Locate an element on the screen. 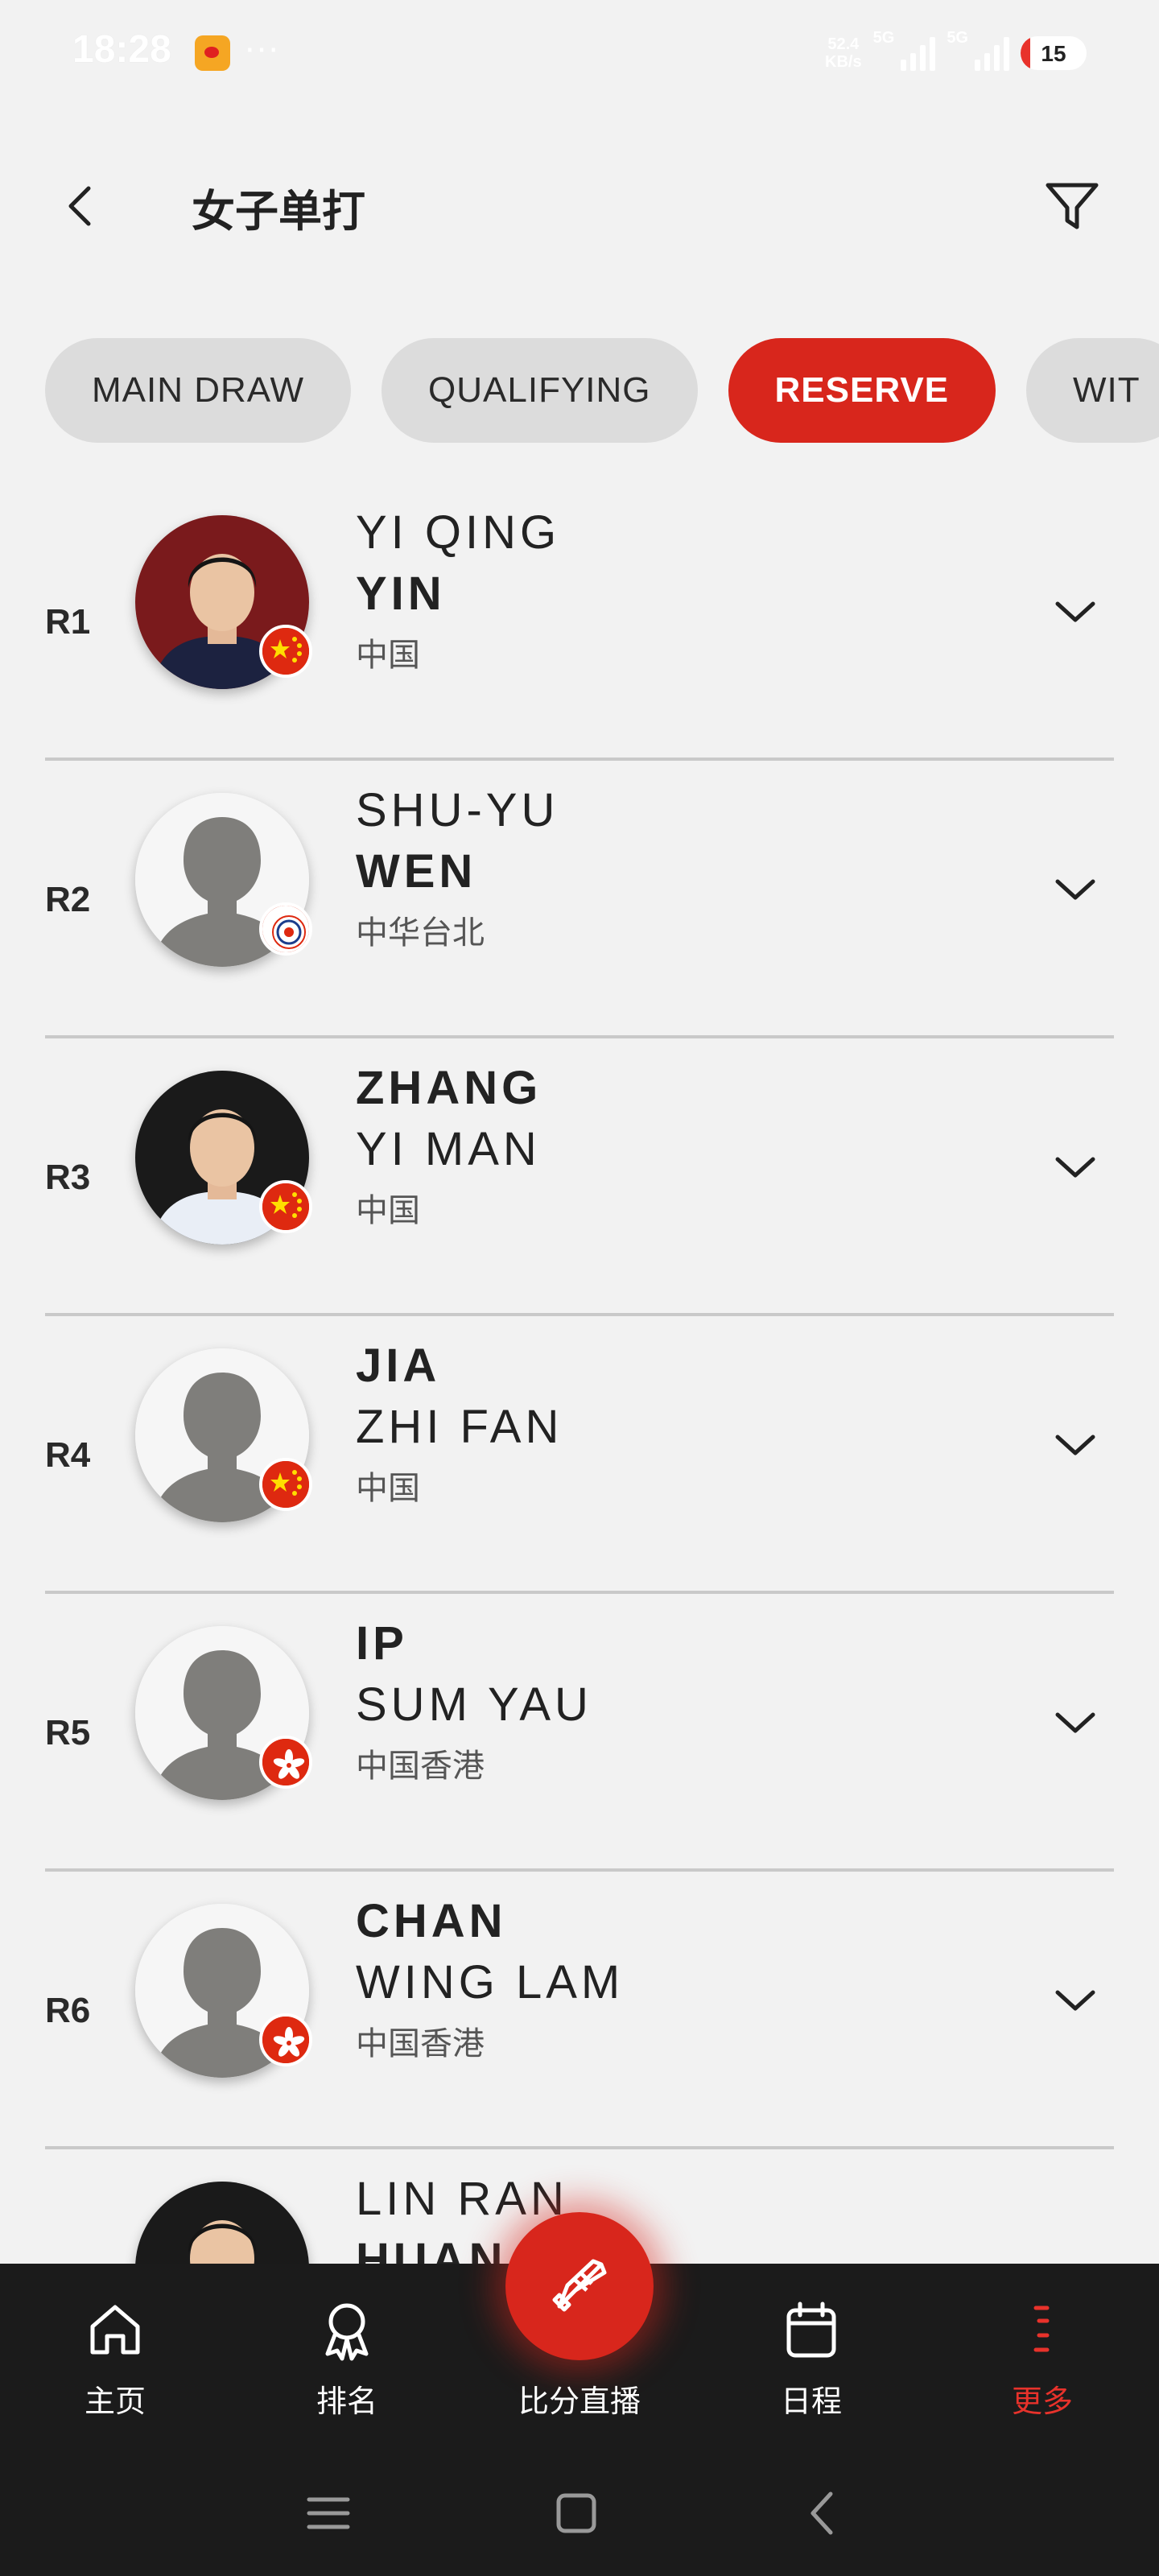 The image size is (1159, 2576). player-row: R2 SHU-YU WEN 中华台北 is located at coordinates (579, 899).